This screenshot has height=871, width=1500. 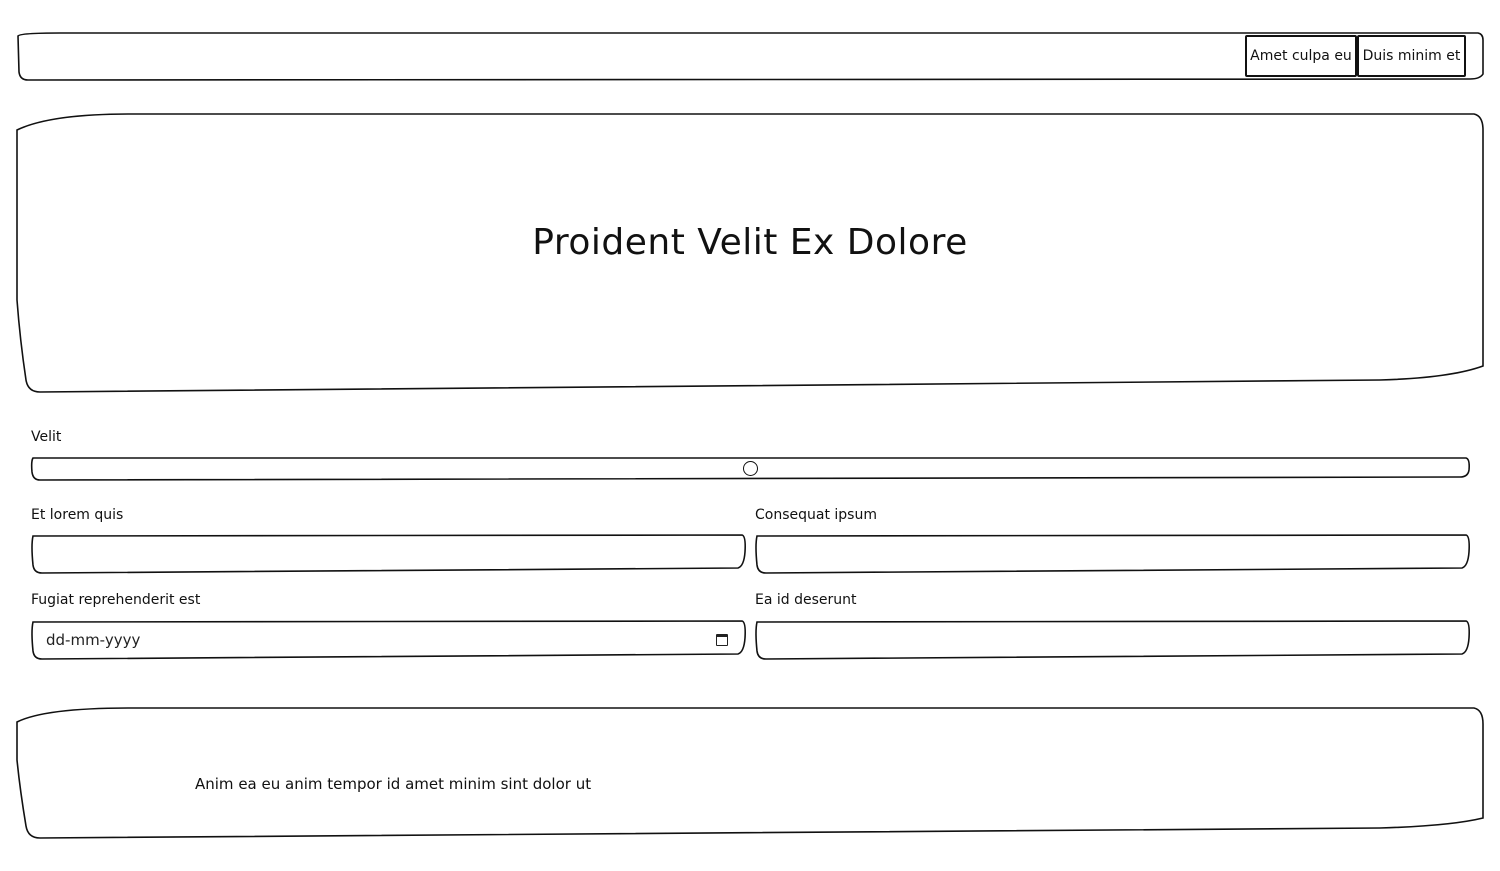 What do you see at coordinates (1112, 640) in the screenshot?
I see `ea-id-deserunt-input` at bounding box center [1112, 640].